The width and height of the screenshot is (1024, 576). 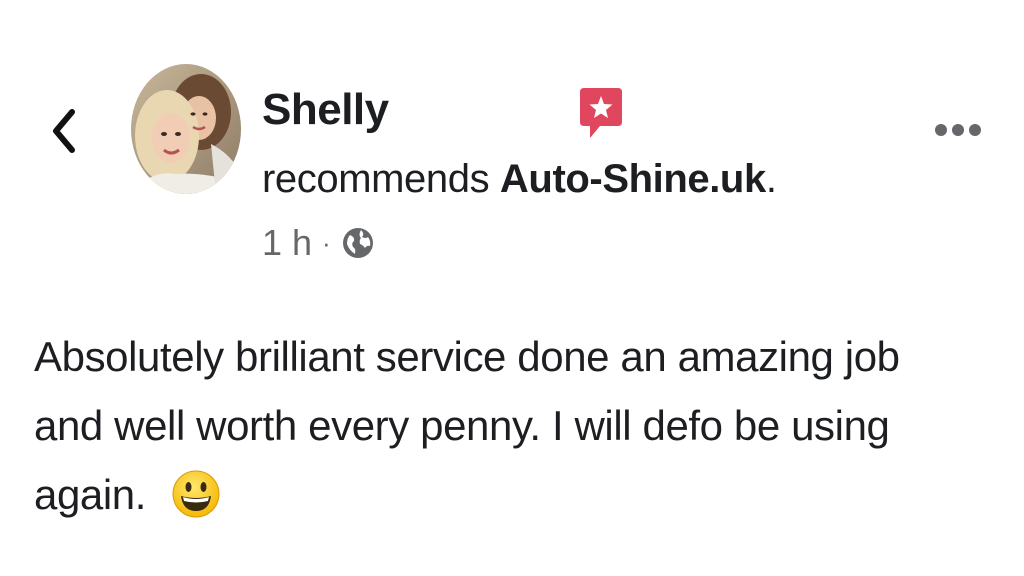 I want to click on page-link: Auto-Shine.uk, so click(x=633, y=179).